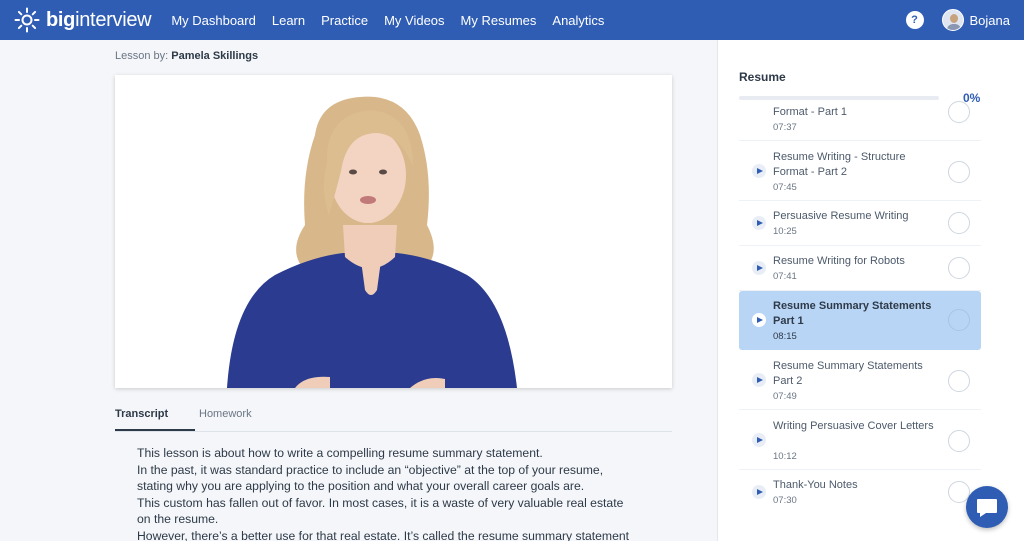 This screenshot has height=541, width=1024. What do you see at coordinates (393, 416) in the screenshot?
I see `lesson-tabs: Transcript Homework` at bounding box center [393, 416].